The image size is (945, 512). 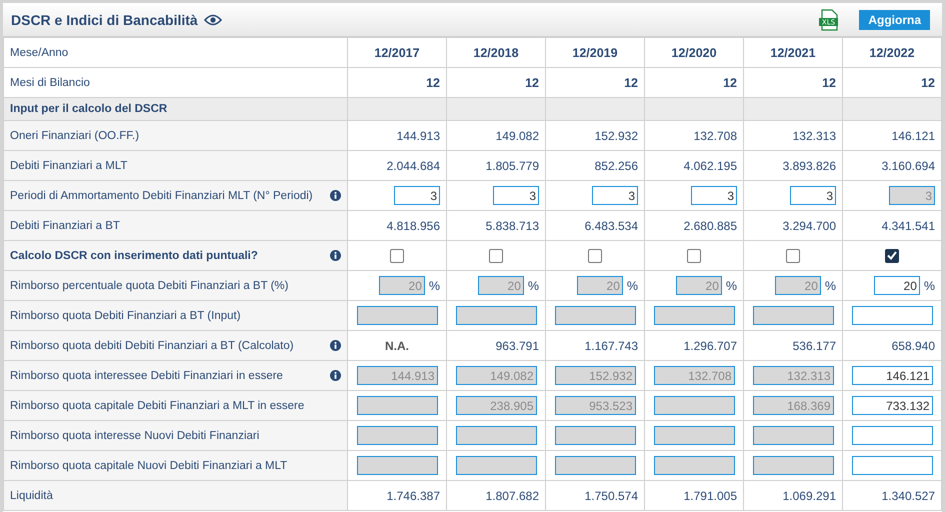 I want to click on row-label: Rimborso percentuale quota Debiti Finanziari a BT (%), so click(x=149, y=286).